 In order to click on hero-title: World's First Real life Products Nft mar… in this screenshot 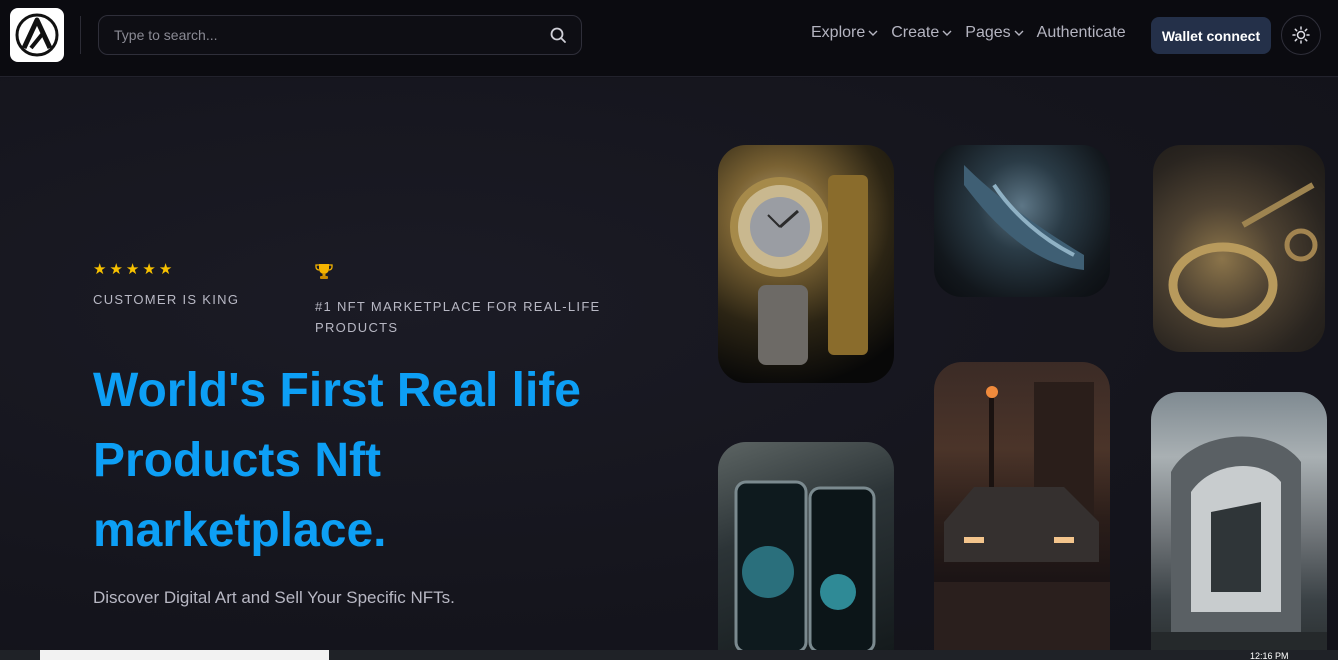, I will do `click(337, 460)`.